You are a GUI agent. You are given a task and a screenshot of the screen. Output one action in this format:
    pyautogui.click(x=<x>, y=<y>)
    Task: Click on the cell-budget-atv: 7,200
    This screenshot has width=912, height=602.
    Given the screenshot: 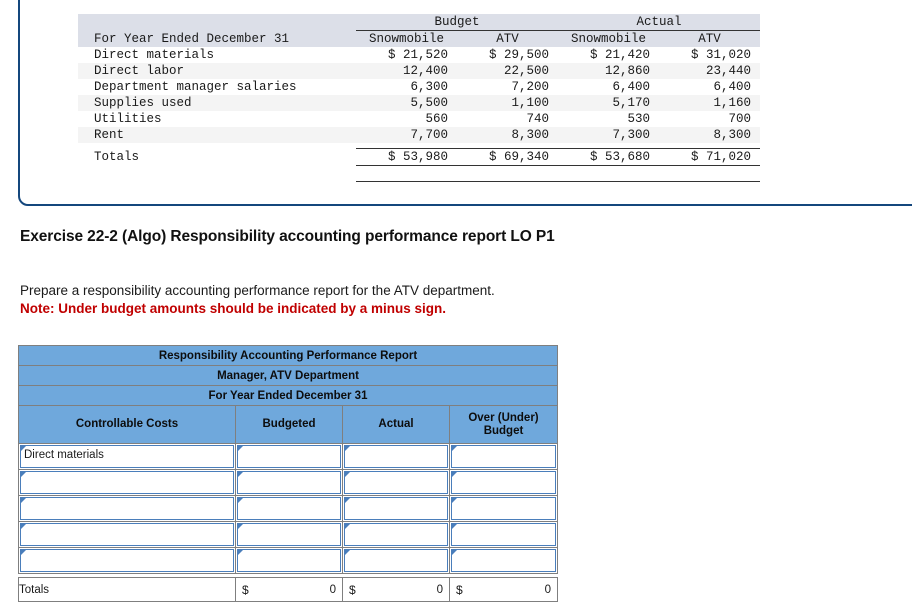 What is the action you would take?
    pyautogui.click(x=508, y=87)
    